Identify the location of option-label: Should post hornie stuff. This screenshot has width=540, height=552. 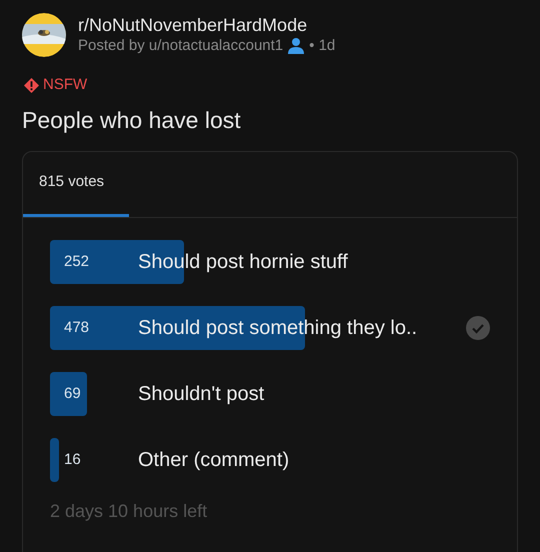
(243, 262).